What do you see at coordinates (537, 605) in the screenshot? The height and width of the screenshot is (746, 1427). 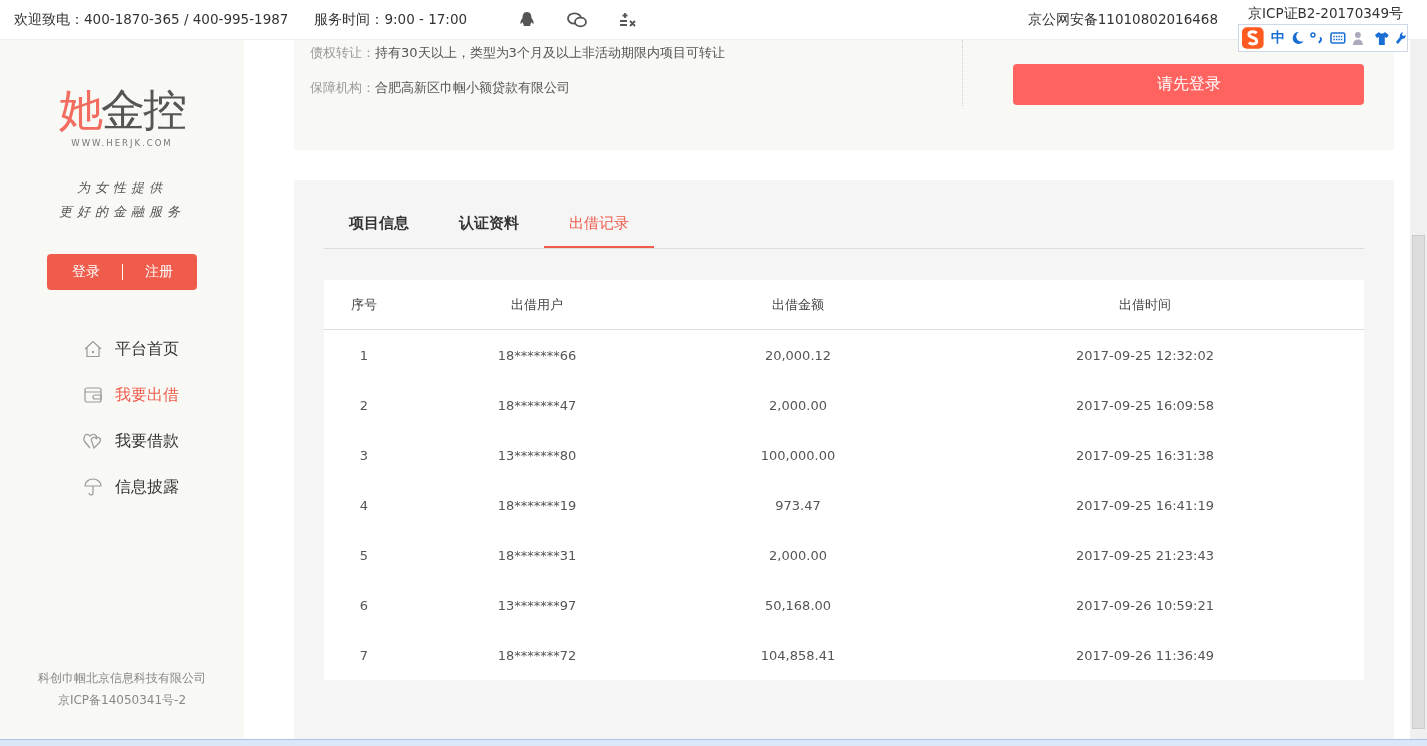 I see `table-cell-text: 13*******97` at bounding box center [537, 605].